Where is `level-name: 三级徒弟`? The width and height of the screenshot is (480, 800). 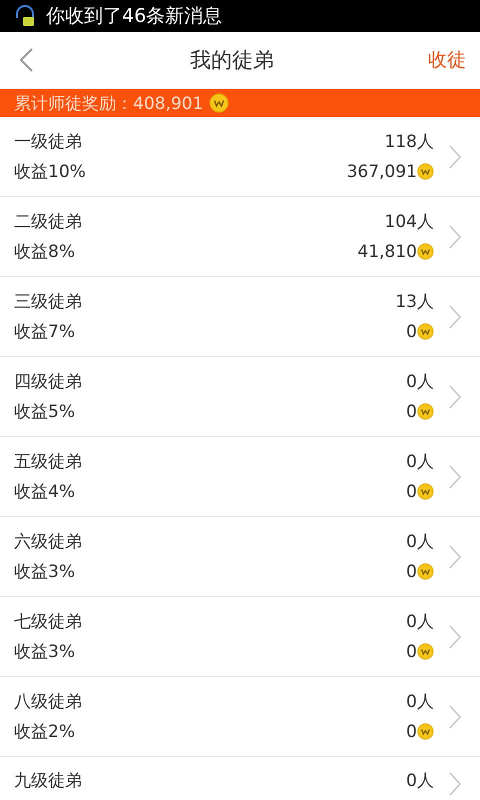
level-name: 三级徒弟 is located at coordinates (48, 302).